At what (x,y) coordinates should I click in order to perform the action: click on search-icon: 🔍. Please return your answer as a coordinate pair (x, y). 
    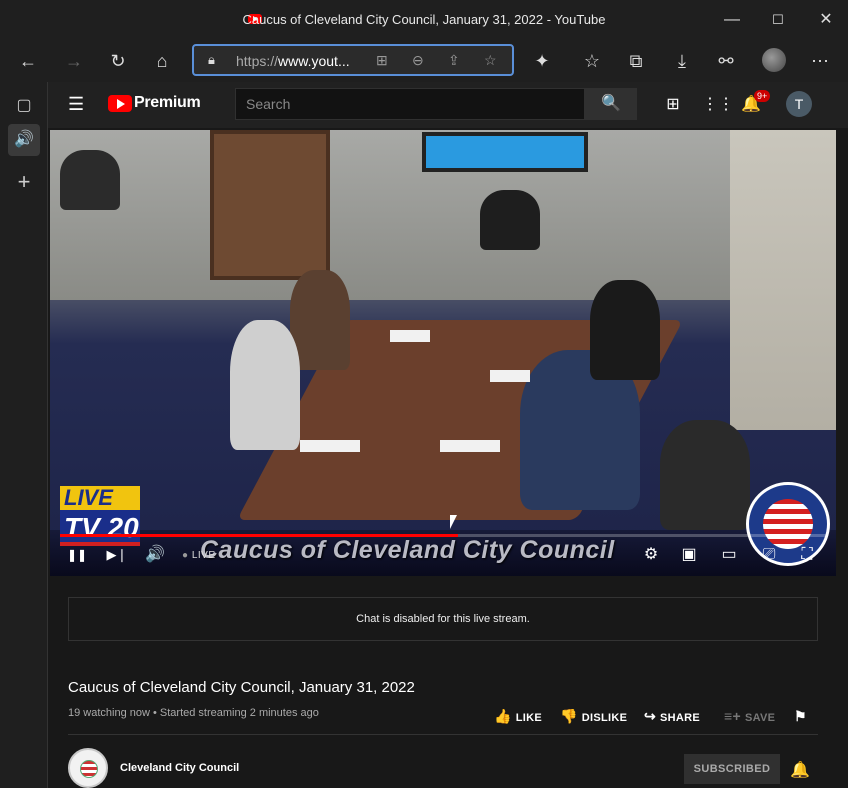
    Looking at the image, I should click on (611, 103).